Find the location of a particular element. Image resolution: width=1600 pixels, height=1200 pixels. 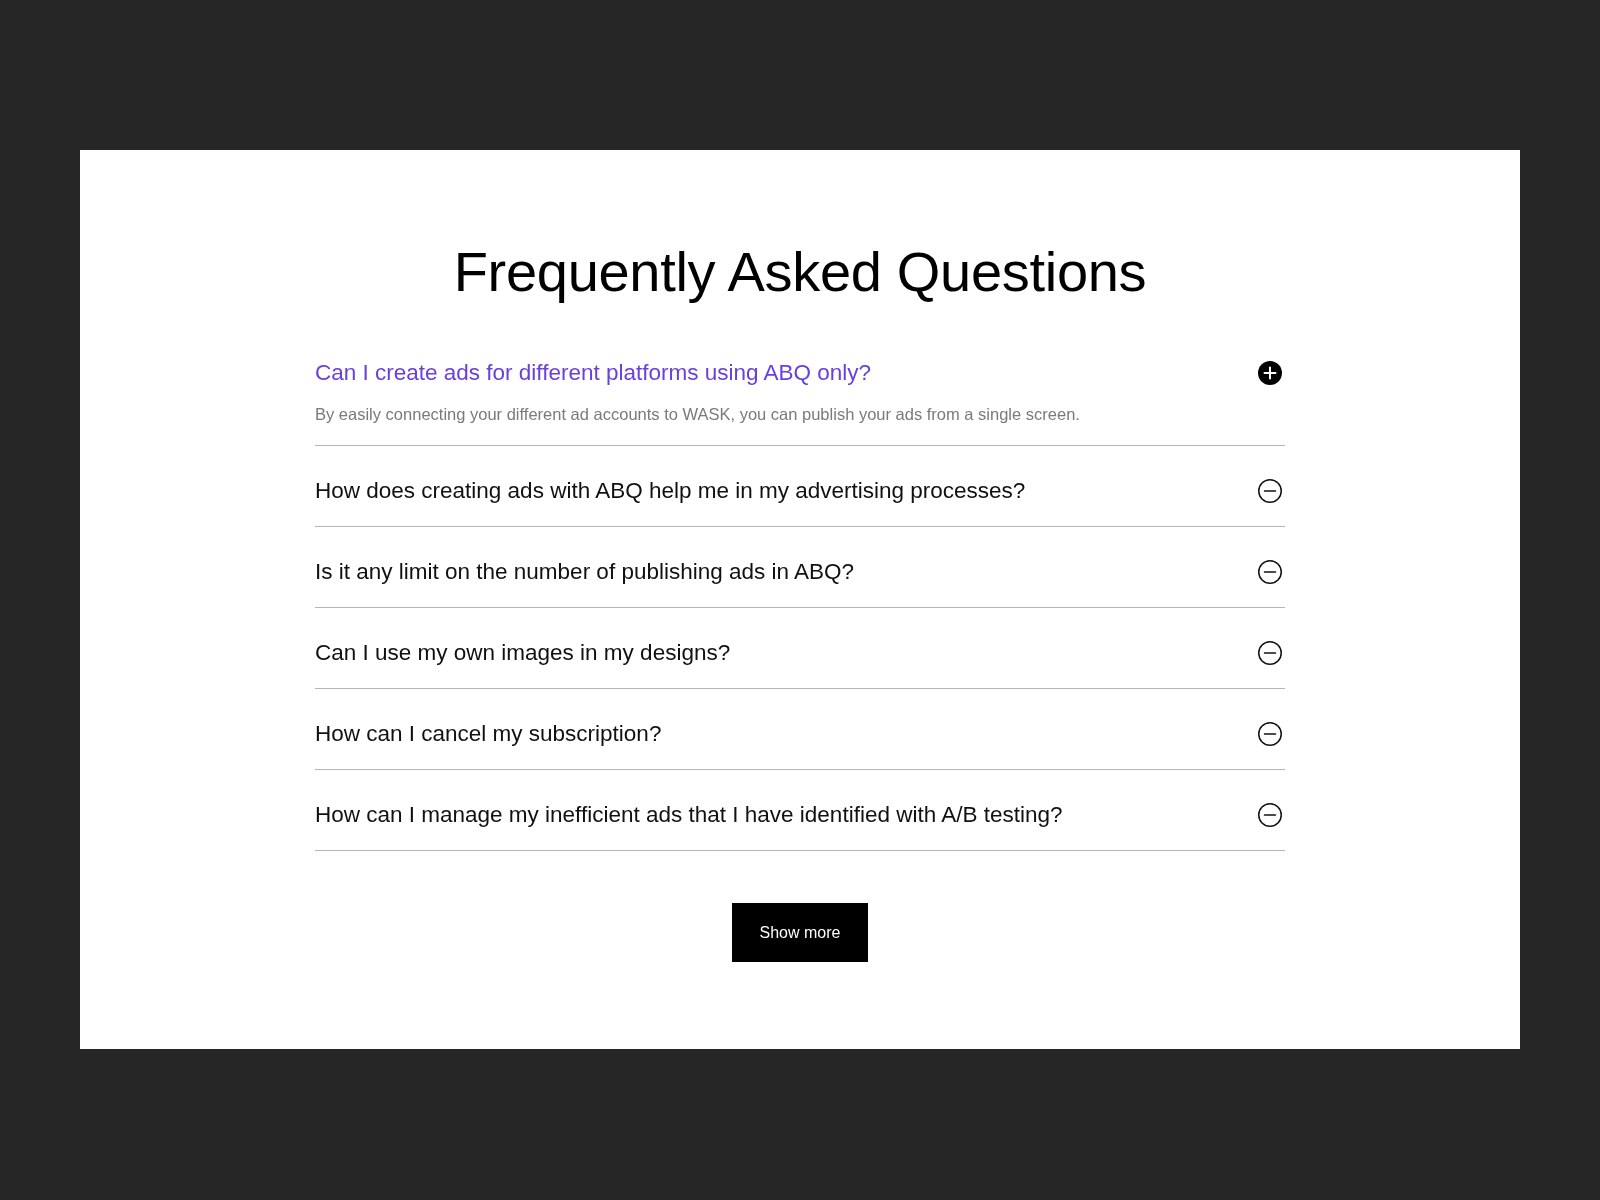

faq-question: Can I create ads for different platforms using ABQ only? is located at coordinates (593, 373).